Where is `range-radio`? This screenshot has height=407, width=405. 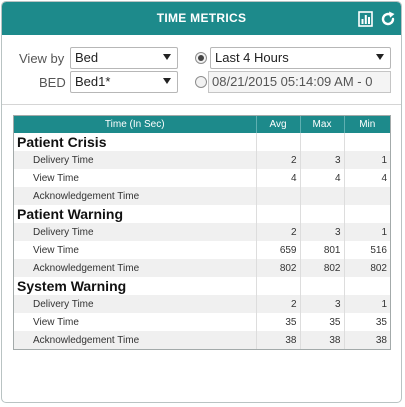
range-radio is located at coordinates (201, 58).